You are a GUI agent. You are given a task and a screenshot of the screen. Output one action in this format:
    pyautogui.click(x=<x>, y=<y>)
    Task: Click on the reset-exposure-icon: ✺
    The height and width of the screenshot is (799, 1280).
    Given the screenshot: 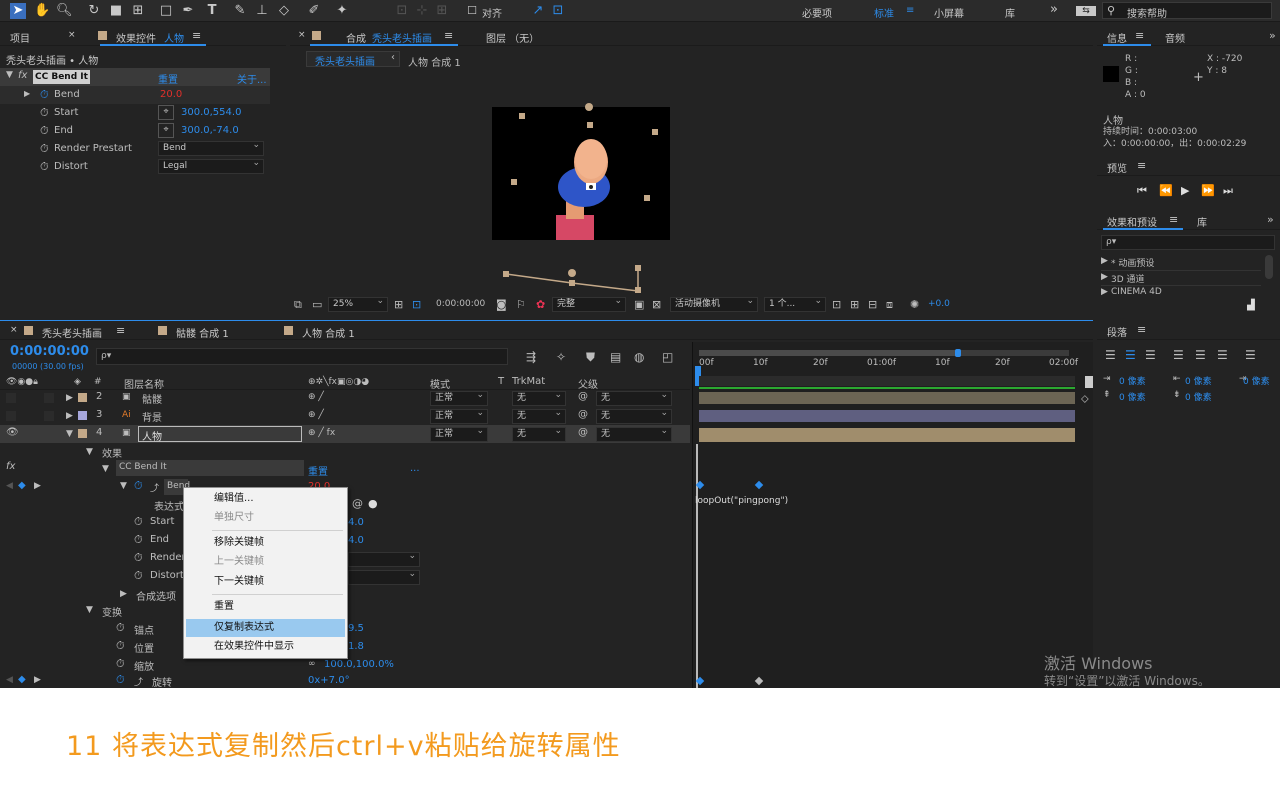 What is the action you would take?
    pyautogui.click(x=914, y=304)
    